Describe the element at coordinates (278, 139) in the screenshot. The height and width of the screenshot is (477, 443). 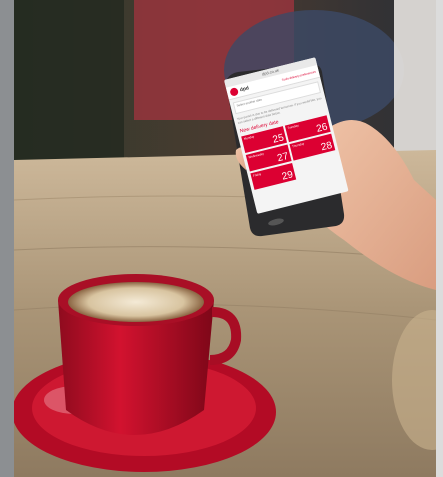
I see `date-number: 25` at that location.